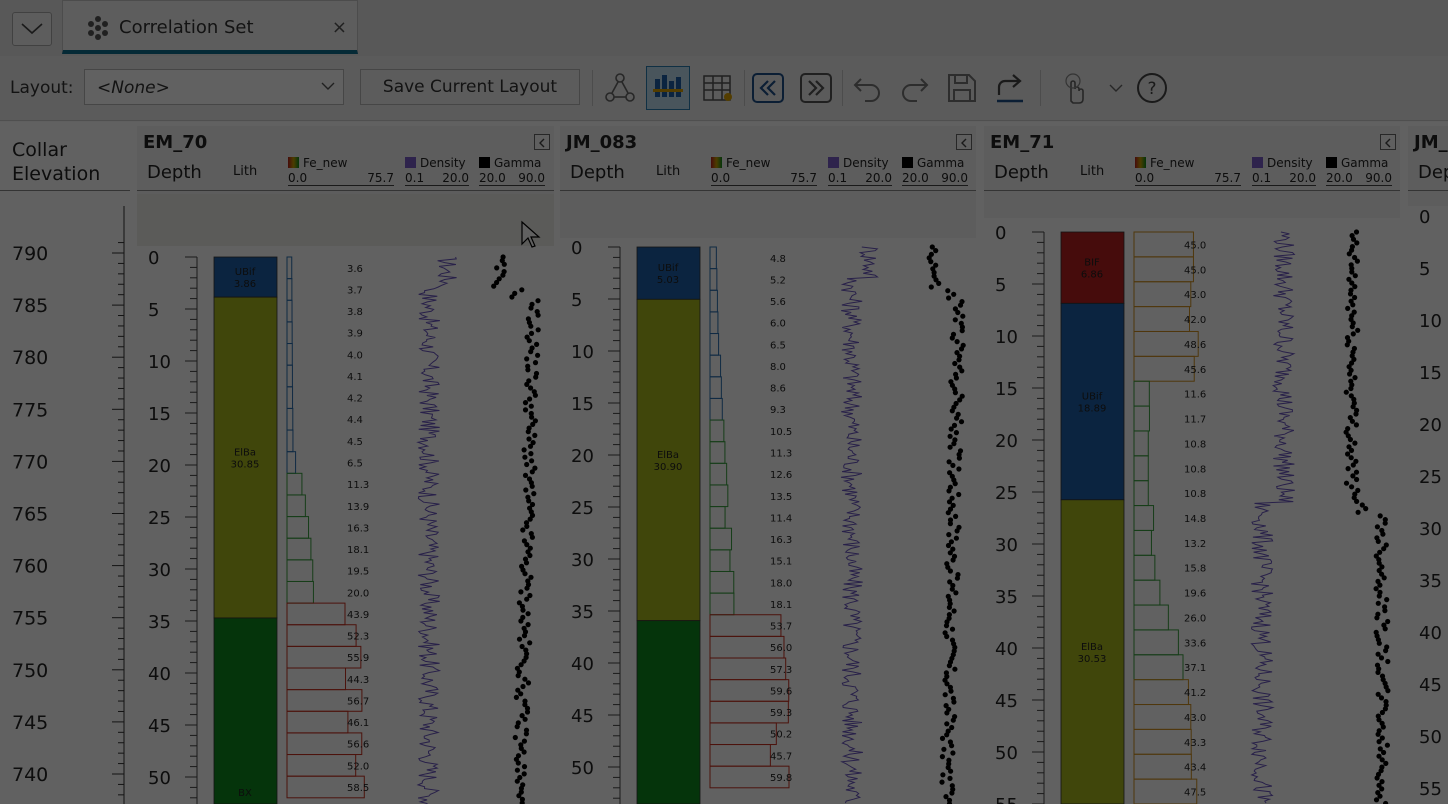  What do you see at coordinates (339, 27) in the screenshot?
I see `close-icon: ×` at bounding box center [339, 27].